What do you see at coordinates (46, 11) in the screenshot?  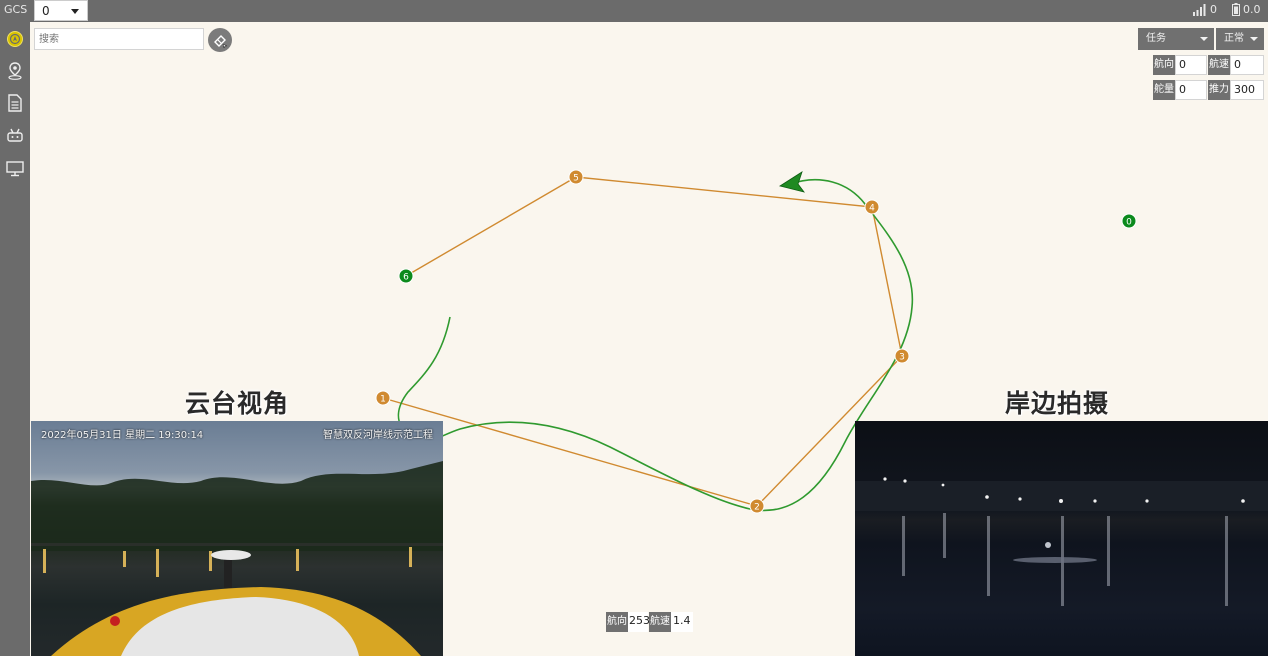 I see `vehicle-select-value: 0` at bounding box center [46, 11].